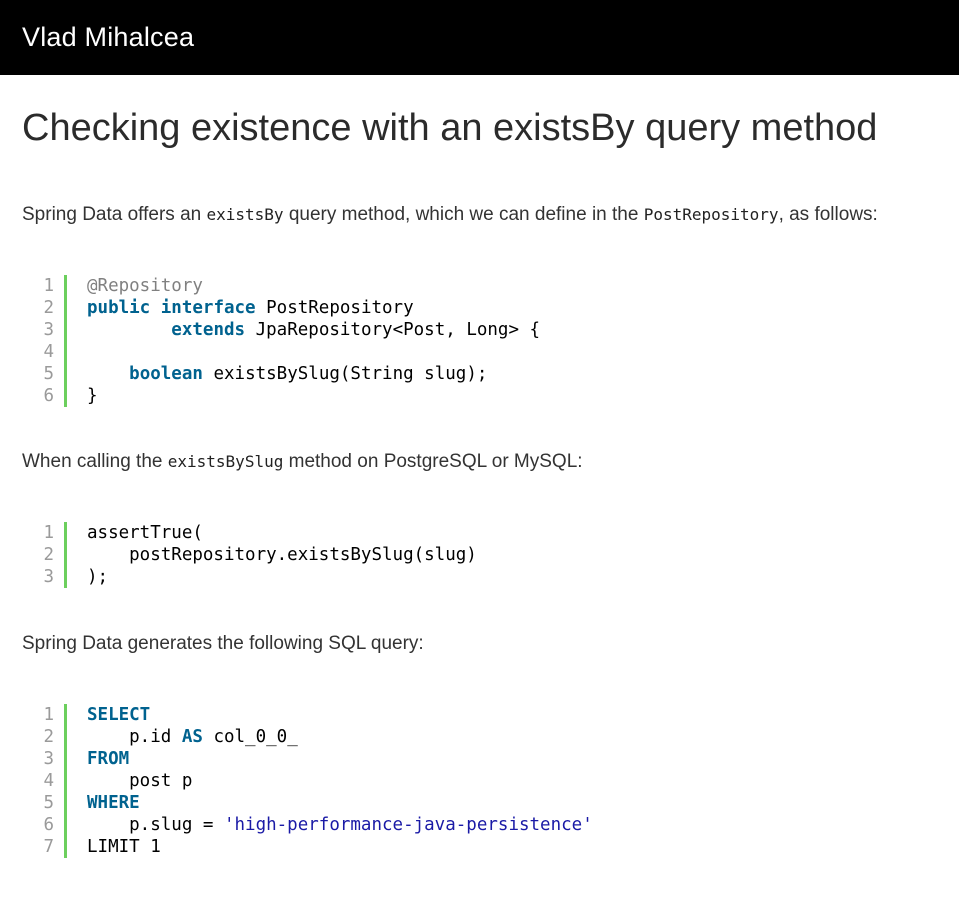 This screenshot has height=899, width=959. Describe the element at coordinates (108, 37) in the screenshot. I see `site-brand-link: Vlad Mihalcea` at that location.